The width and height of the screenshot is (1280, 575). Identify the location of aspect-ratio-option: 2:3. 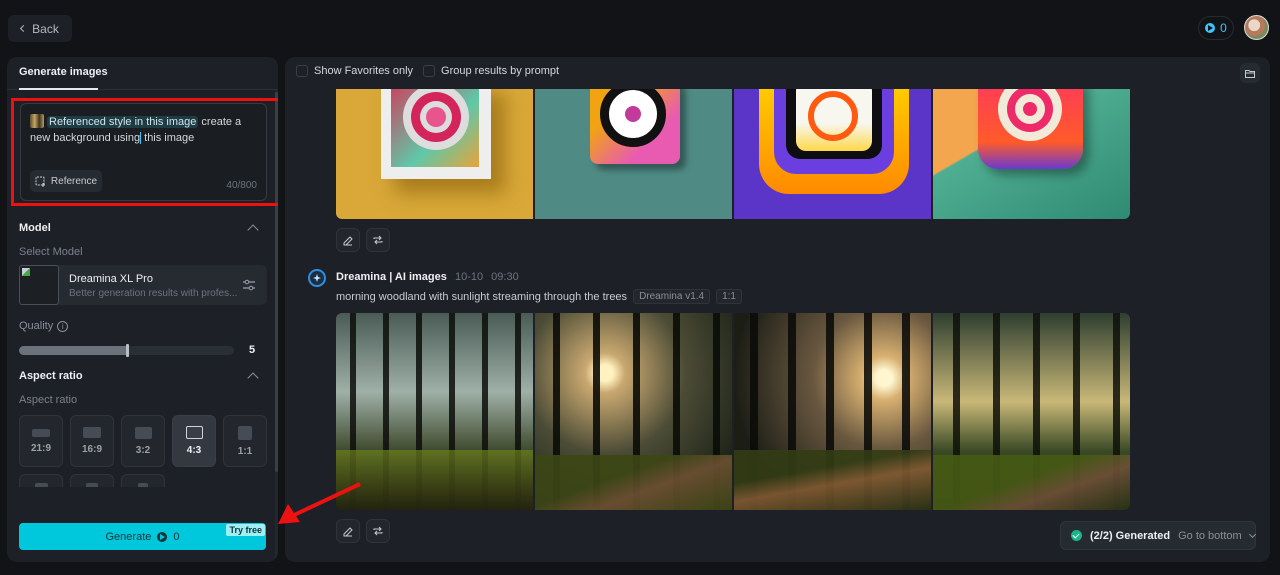
(92, 480).